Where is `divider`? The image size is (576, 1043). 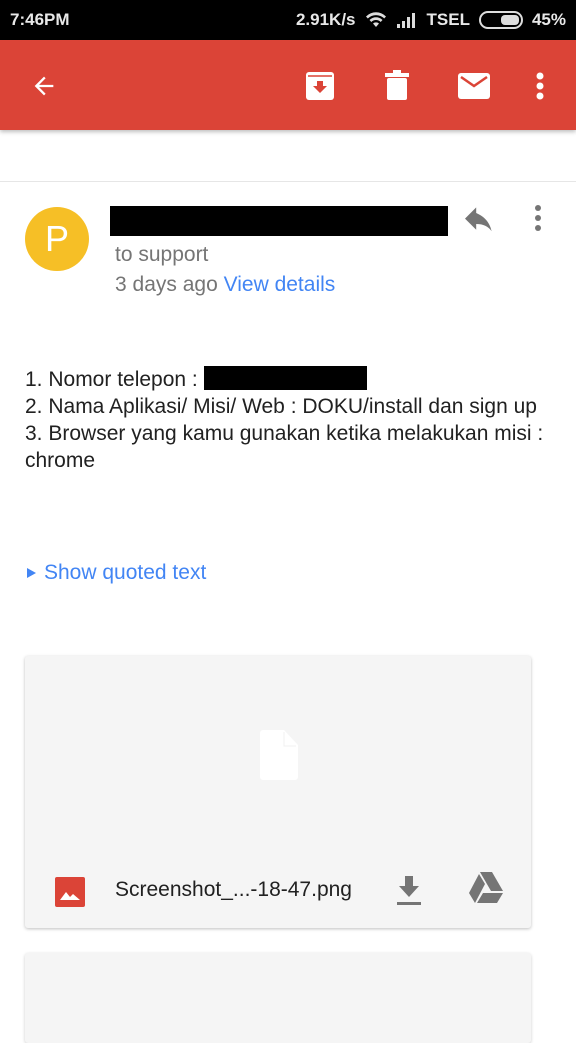
divider is located at coordinates (288, 181).